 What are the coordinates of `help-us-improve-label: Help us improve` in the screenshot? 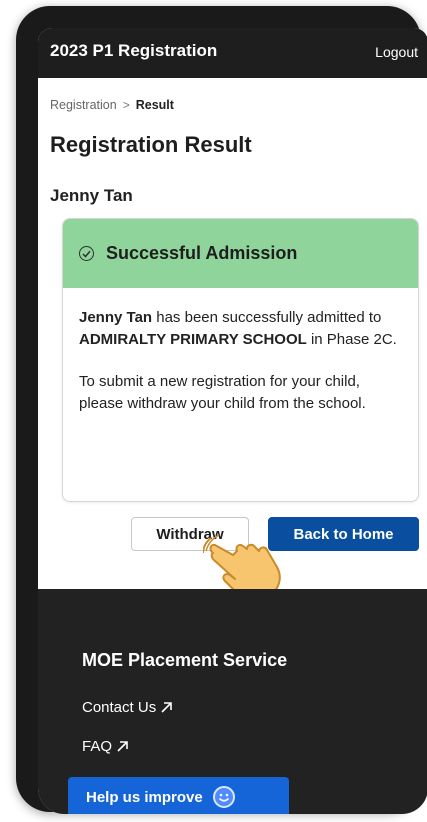 It's located at (144, 797).